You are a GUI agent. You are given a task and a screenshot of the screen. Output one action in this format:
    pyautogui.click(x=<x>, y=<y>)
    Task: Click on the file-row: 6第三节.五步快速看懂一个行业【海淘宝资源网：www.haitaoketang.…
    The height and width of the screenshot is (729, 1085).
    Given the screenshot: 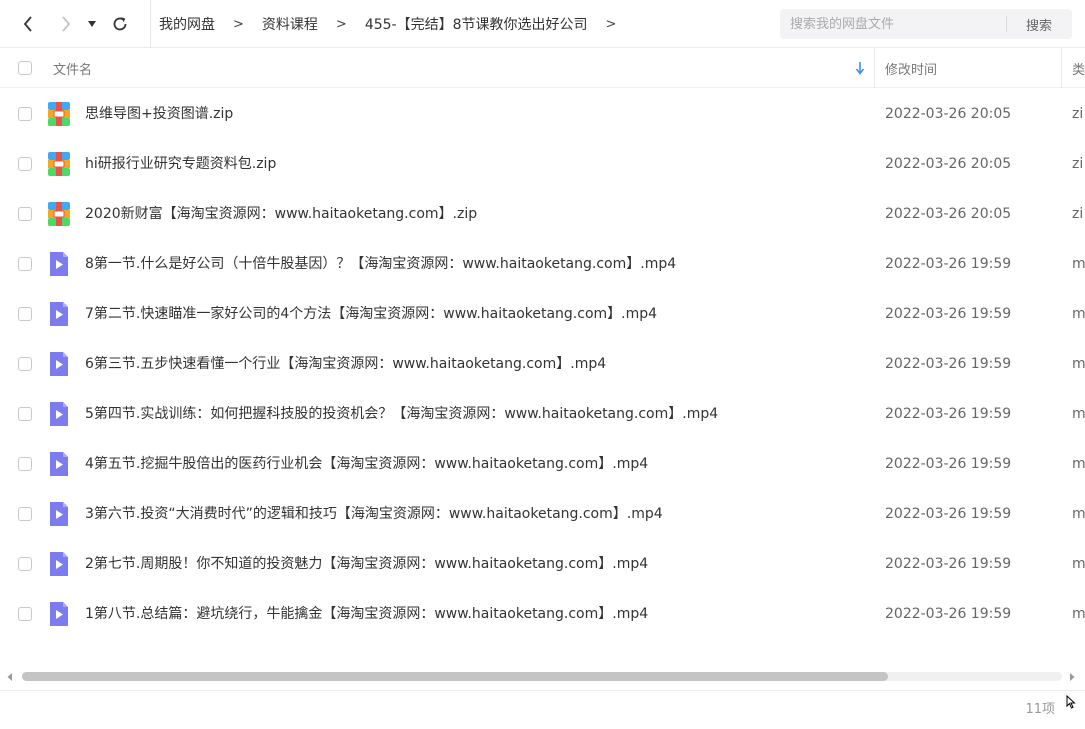 What is the action you would take?
    pyautogui.click(x=542, y=364)
    